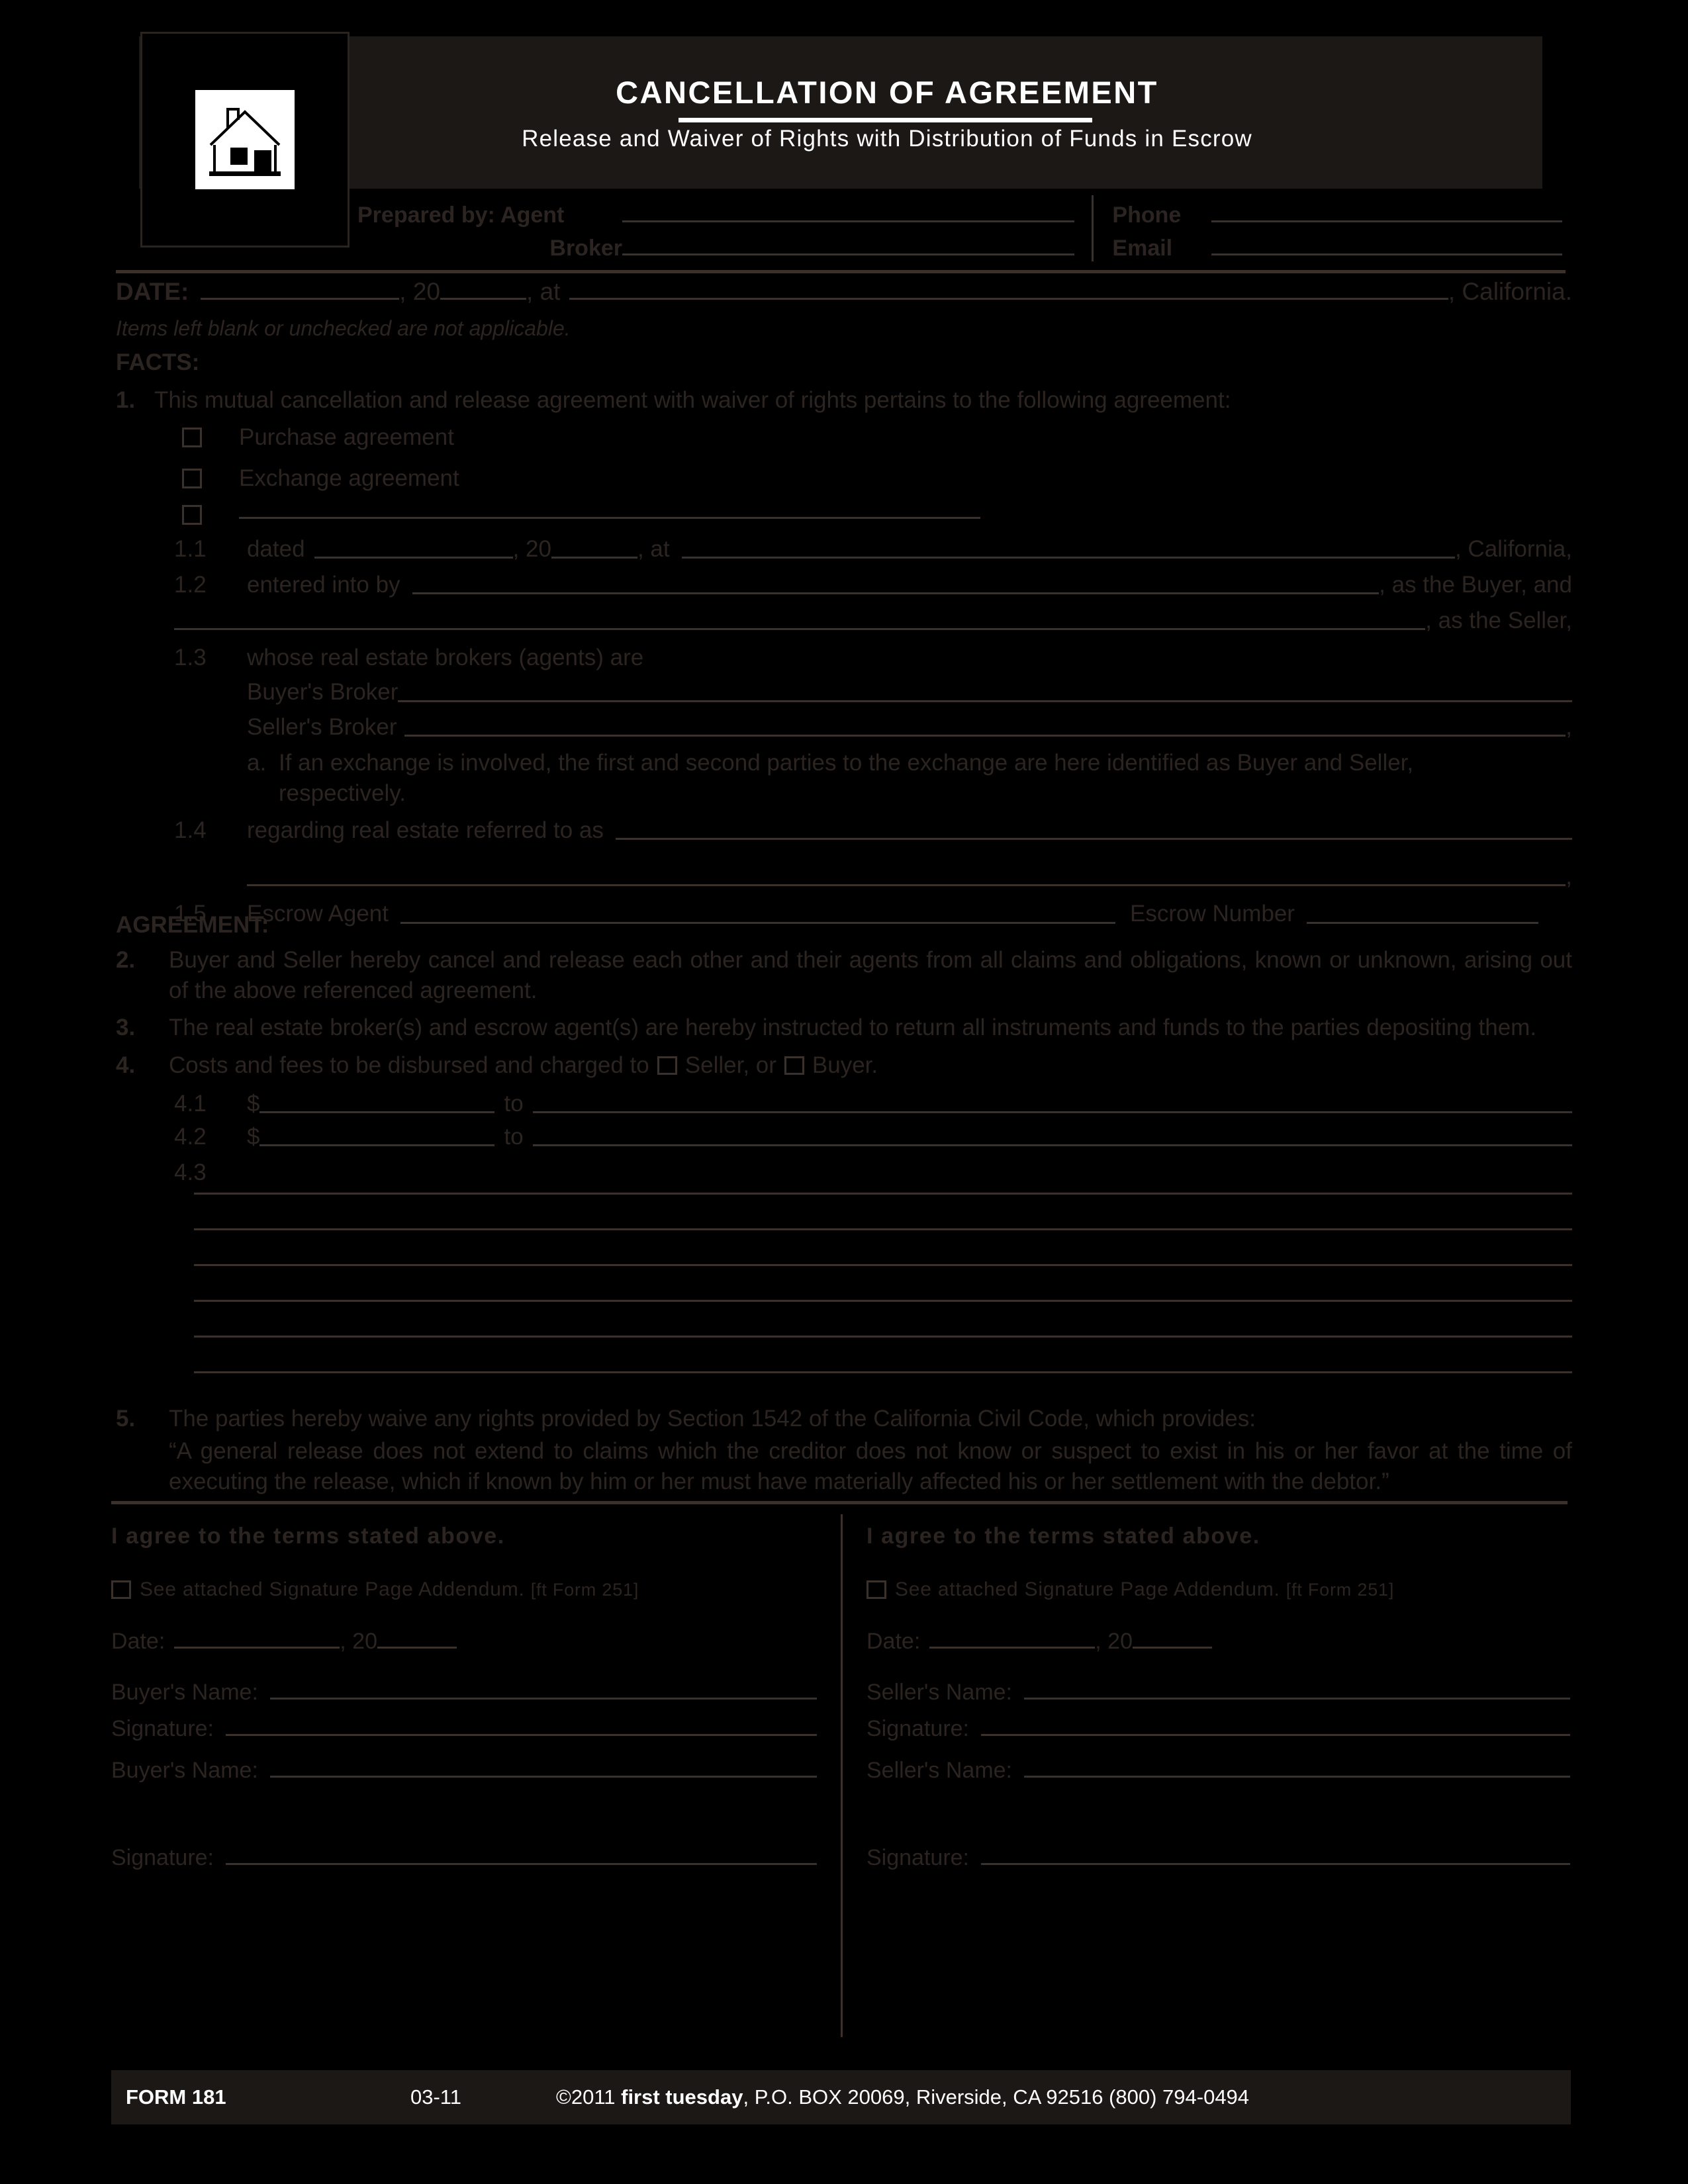 The width and height of the screenshot is (1688, 2184). Describe the element at coordinates (257, 1648) in the screenshot. I see `buyer-date-input` at that location.